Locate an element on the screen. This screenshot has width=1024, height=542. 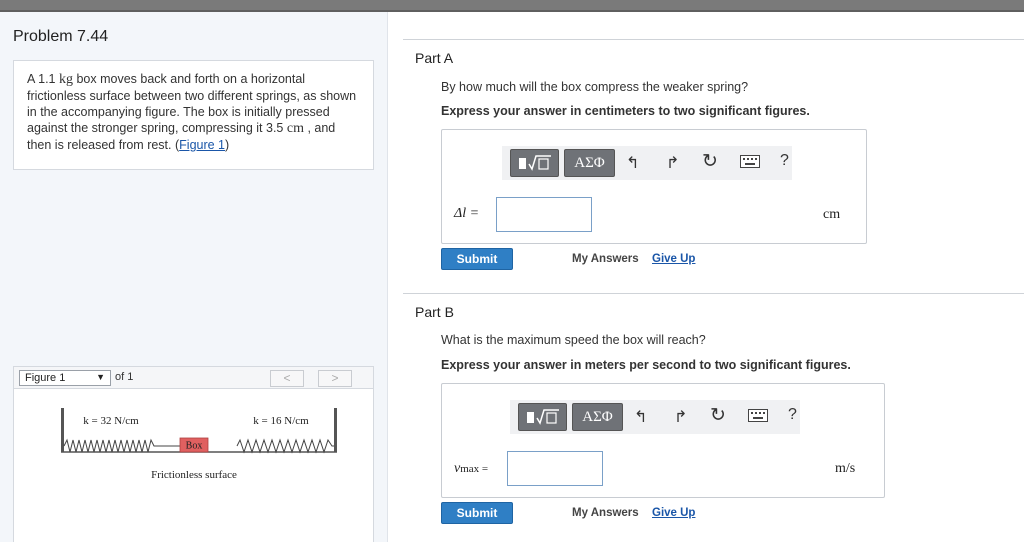
part-a-my-answers-link: My Answers is located at coordinates (605, 259).